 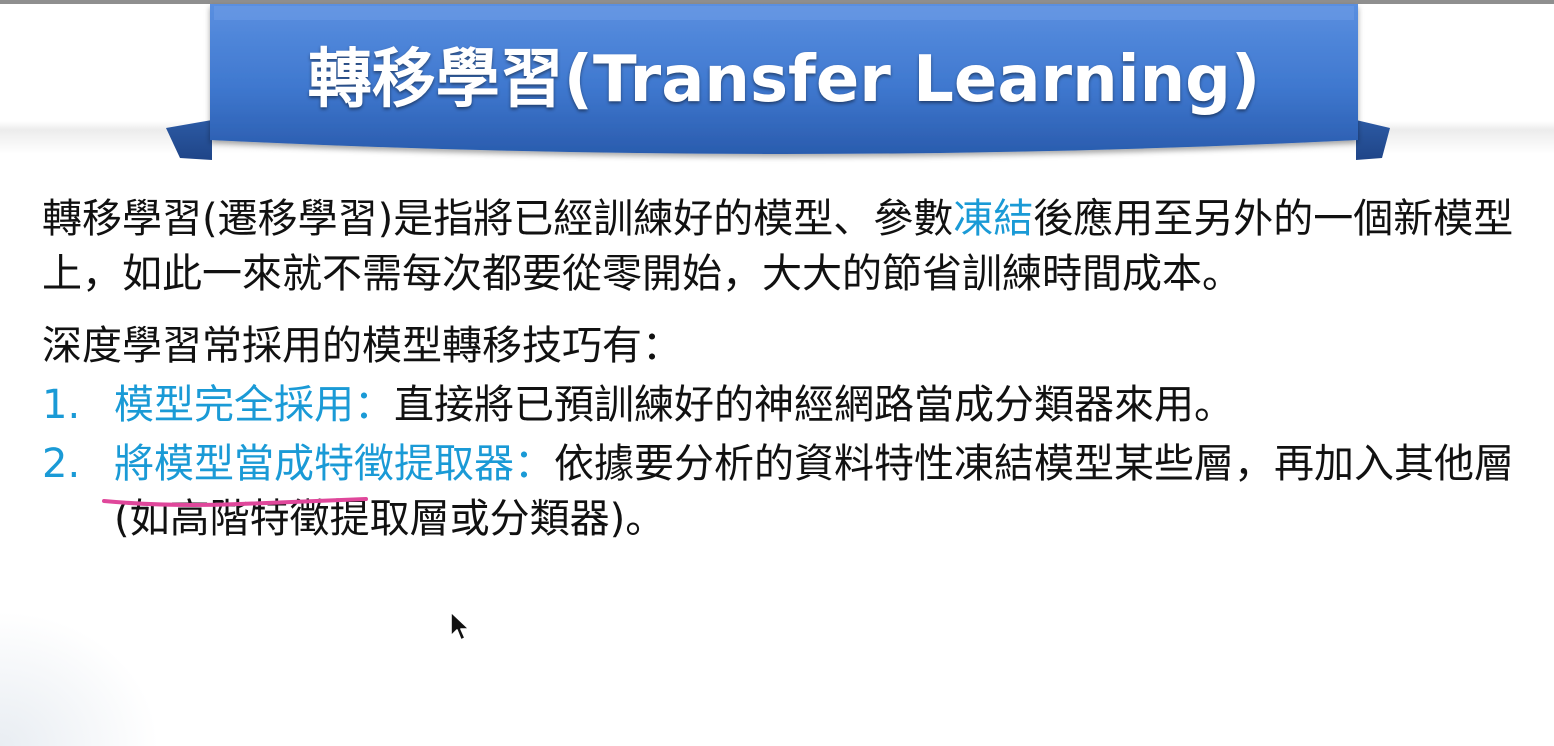 I want to click on pen-stroke, so click(x=235, y=502).